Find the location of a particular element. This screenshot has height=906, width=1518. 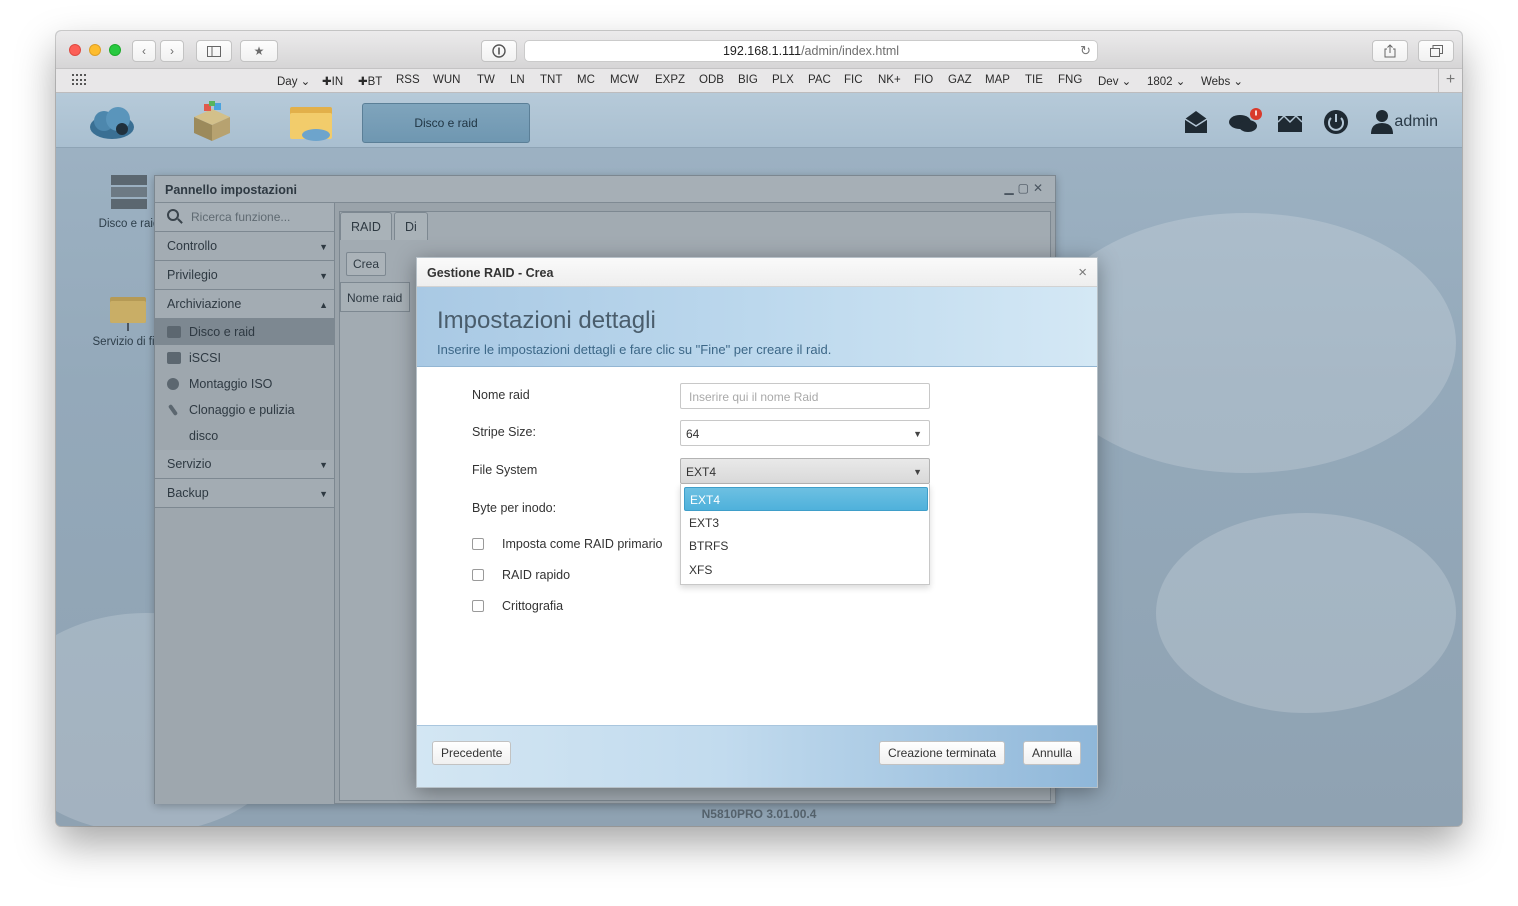

bookmarks-button: ★ is located at coordinates (259, 51).